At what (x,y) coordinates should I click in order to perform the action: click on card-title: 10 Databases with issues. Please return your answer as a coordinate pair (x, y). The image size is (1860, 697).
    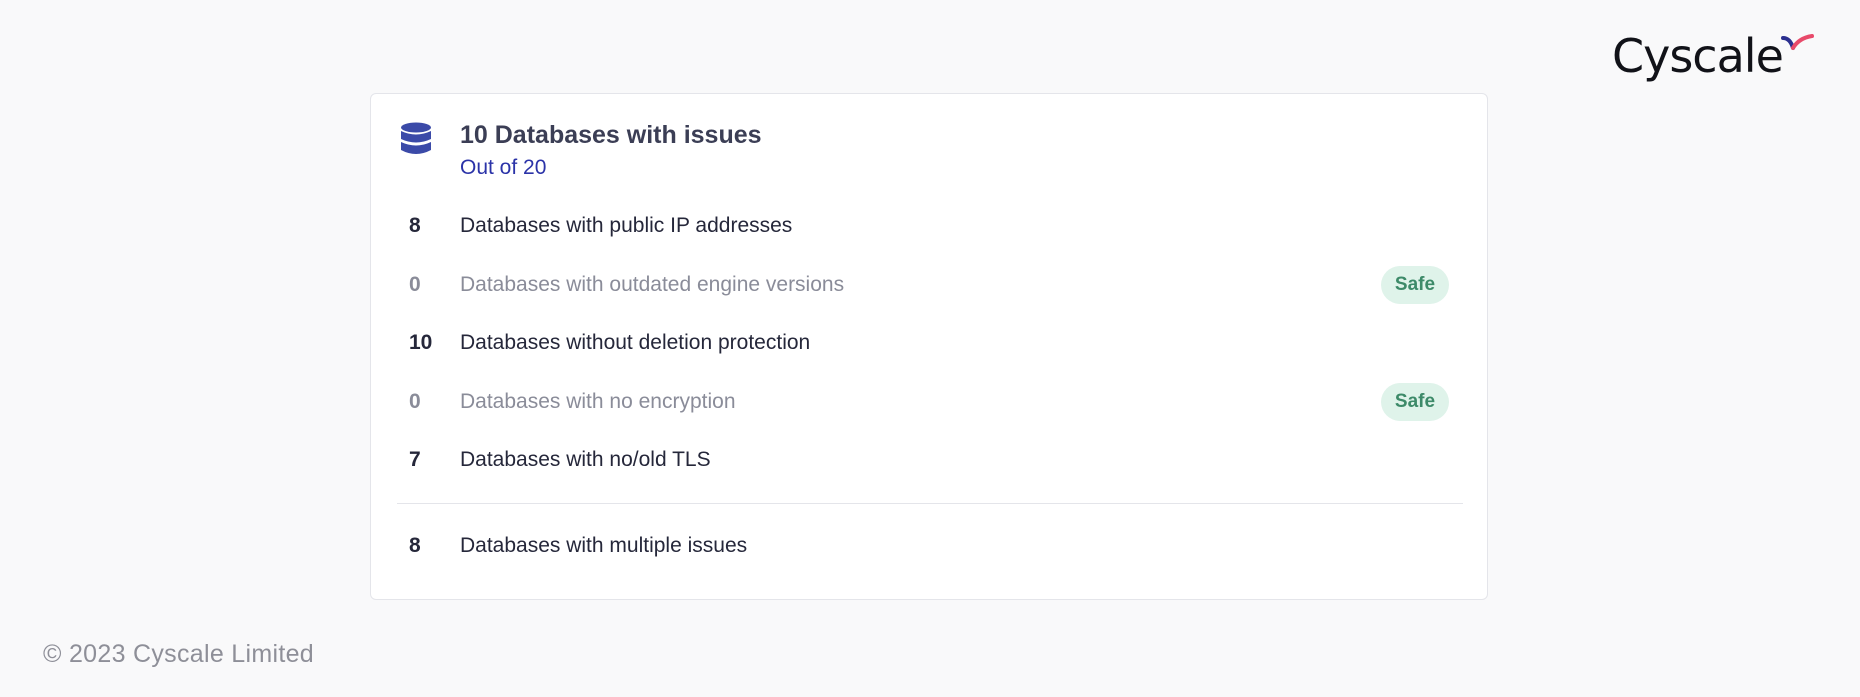
    Looking at the image, I should click on (611, 135).